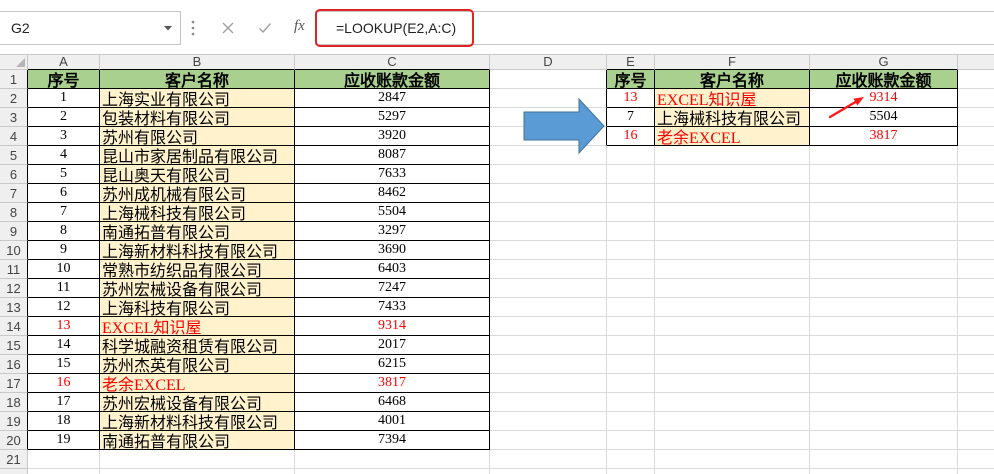  I want to click on source-customer-cell: 上海科技有限公司, so click(197, 307).